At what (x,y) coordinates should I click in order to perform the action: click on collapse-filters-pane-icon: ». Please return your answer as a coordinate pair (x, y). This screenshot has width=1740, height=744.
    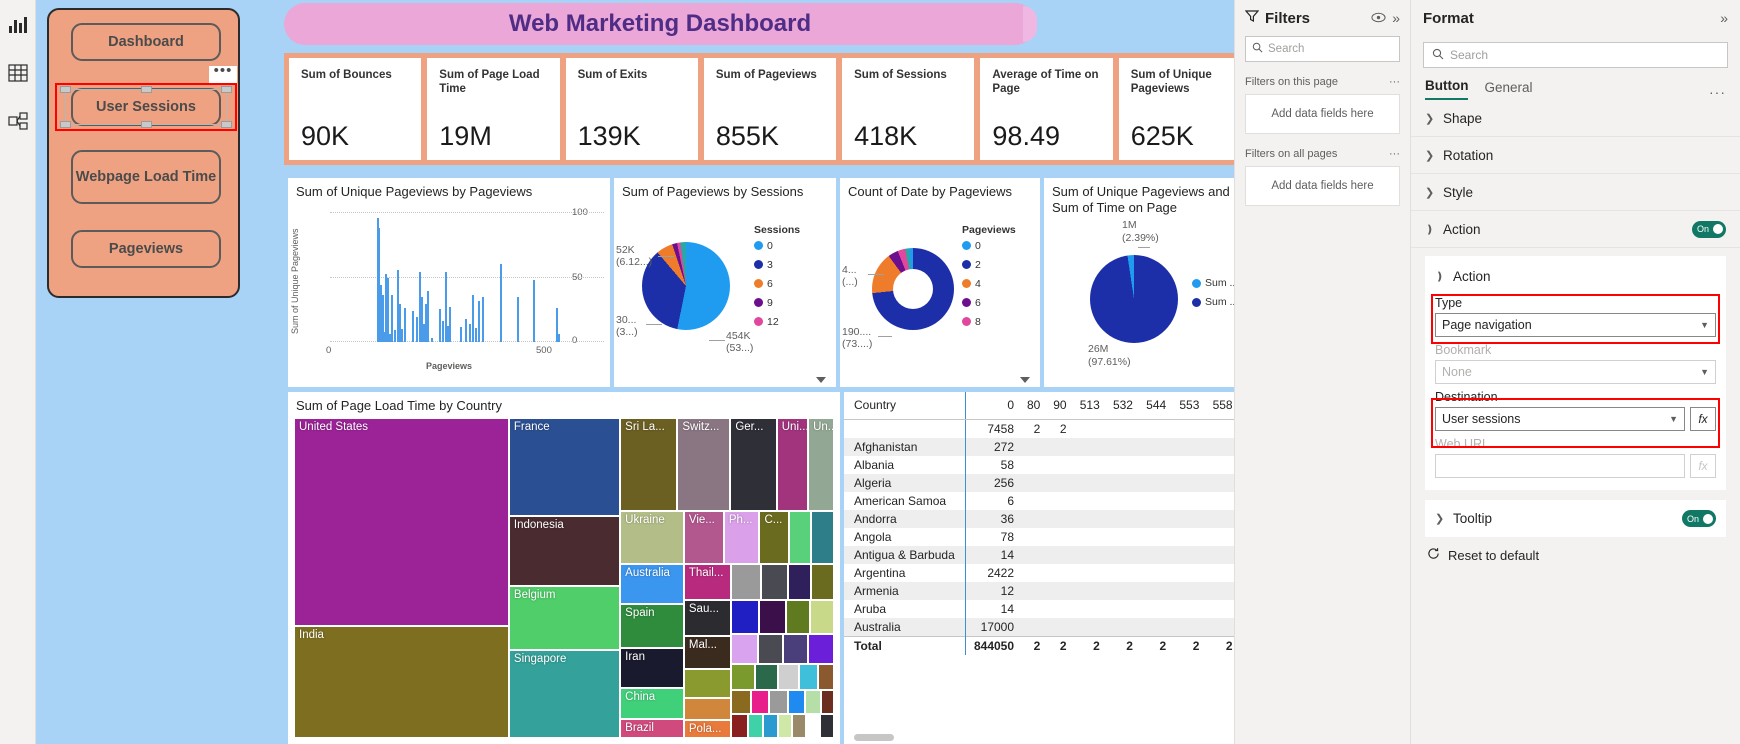
    Looking at the image, I should click on (1396, 18).